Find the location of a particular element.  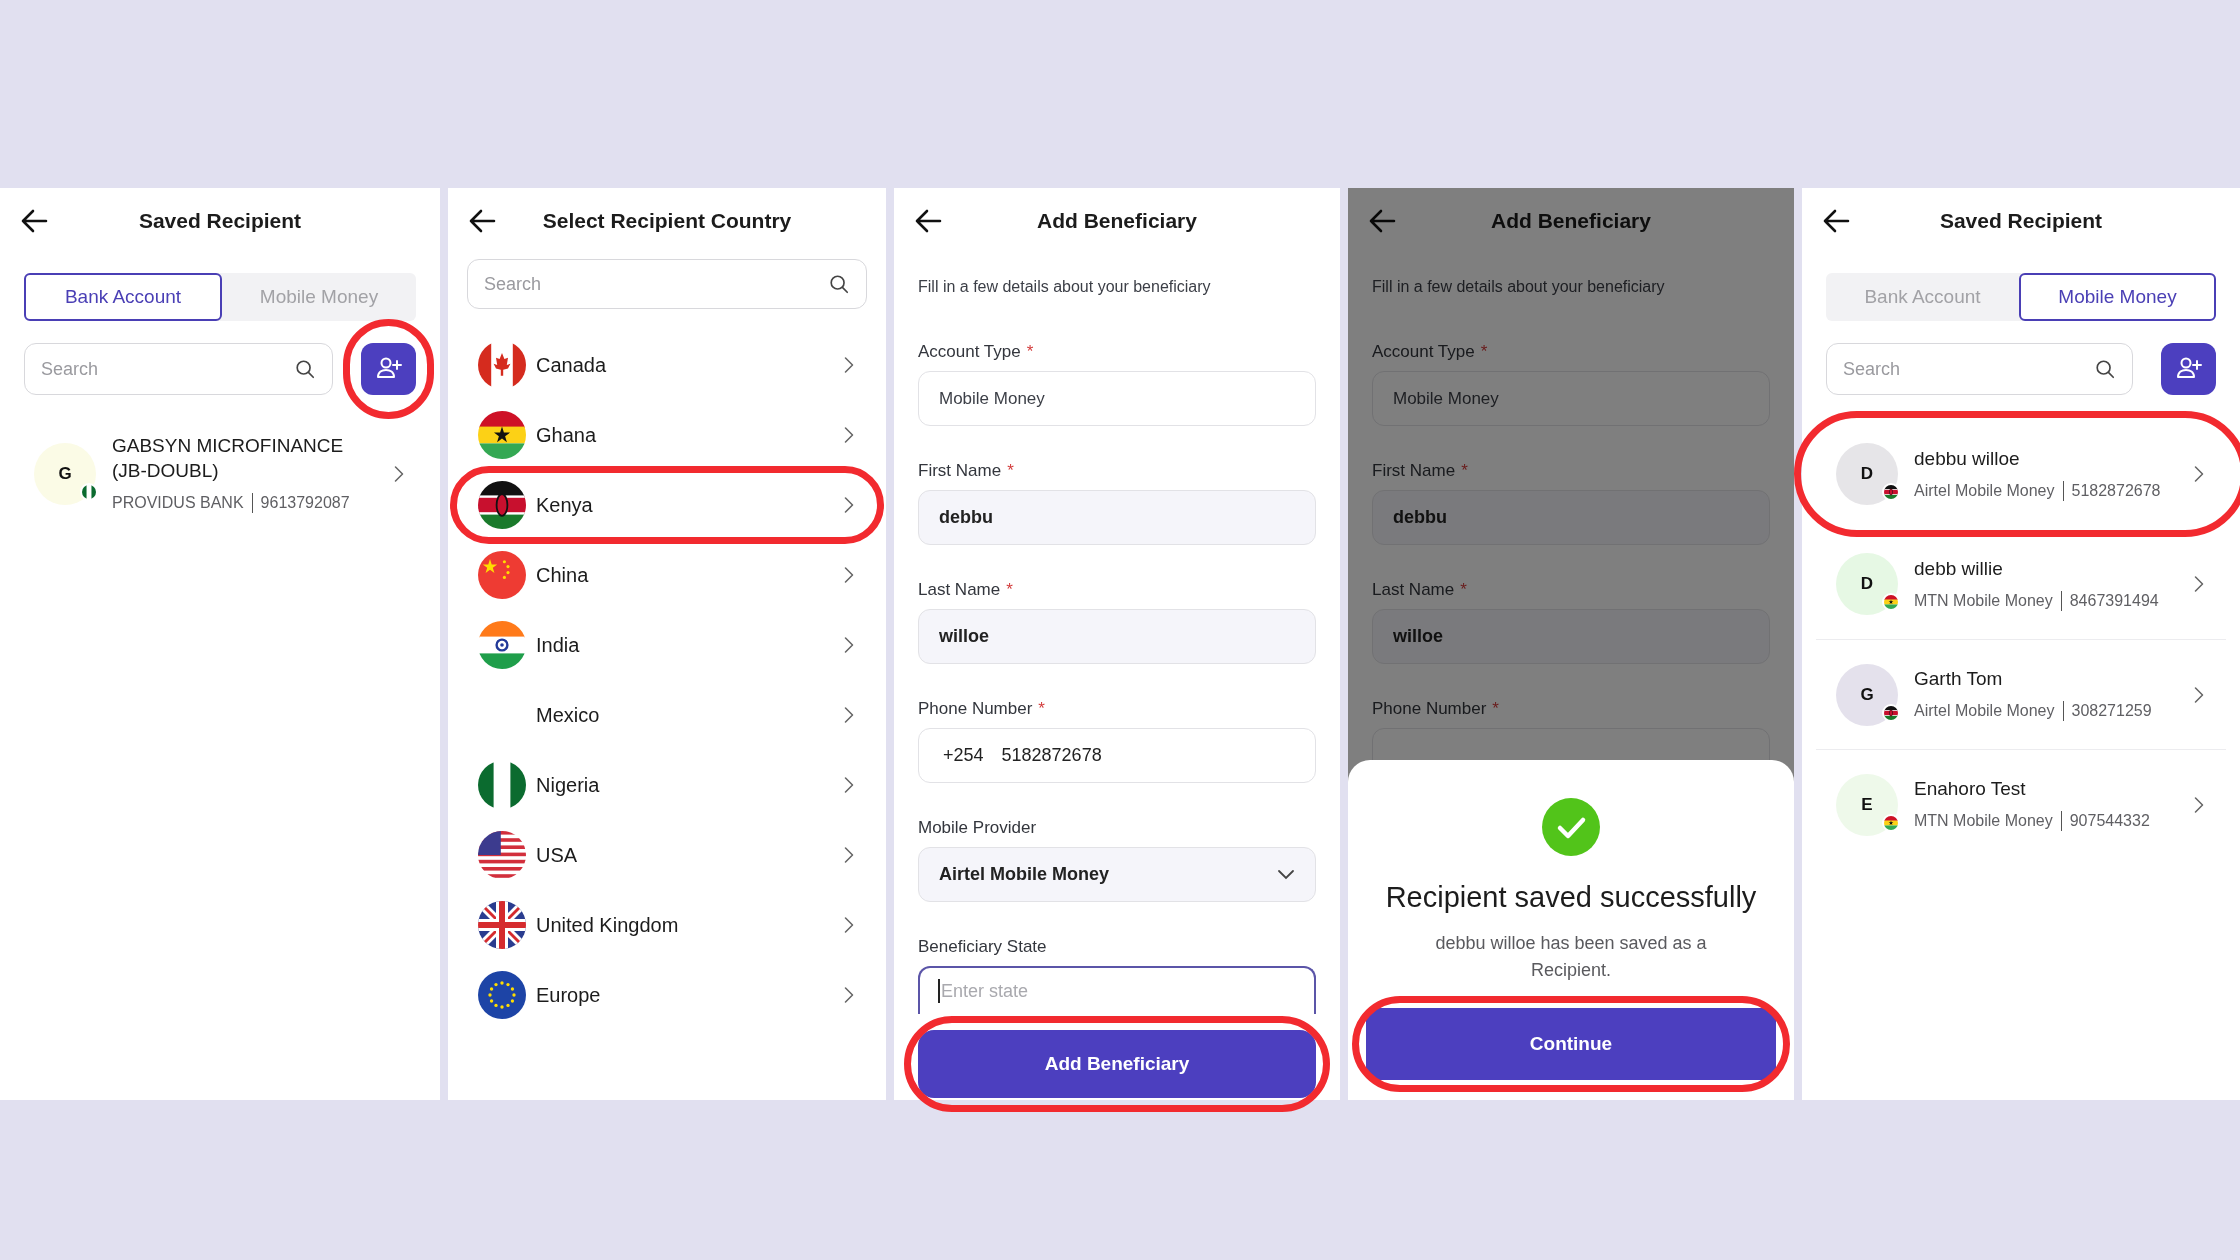

field-label: Beneficiary State is located at coordinates (982, 947).